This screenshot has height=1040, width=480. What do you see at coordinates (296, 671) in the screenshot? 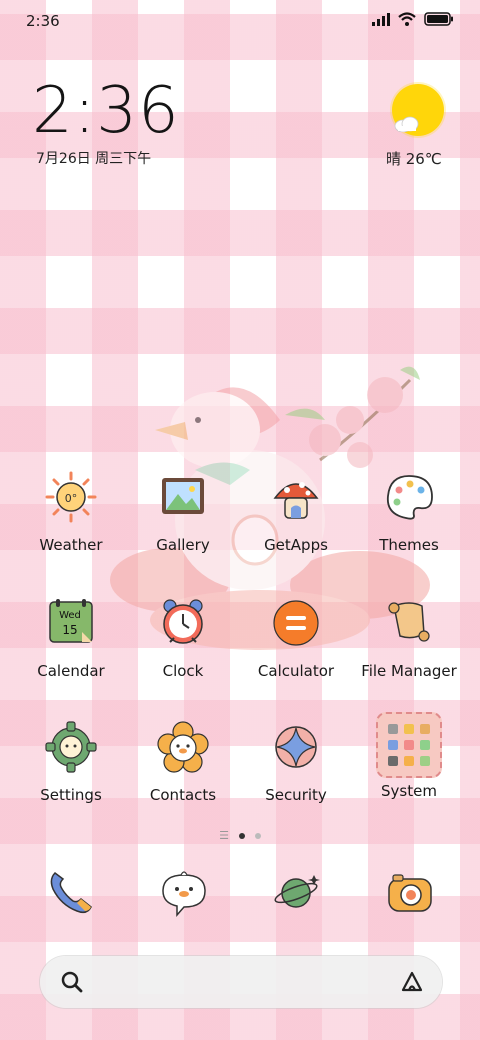
I see `app-label: Calculator` at bounding box center [296, 671].